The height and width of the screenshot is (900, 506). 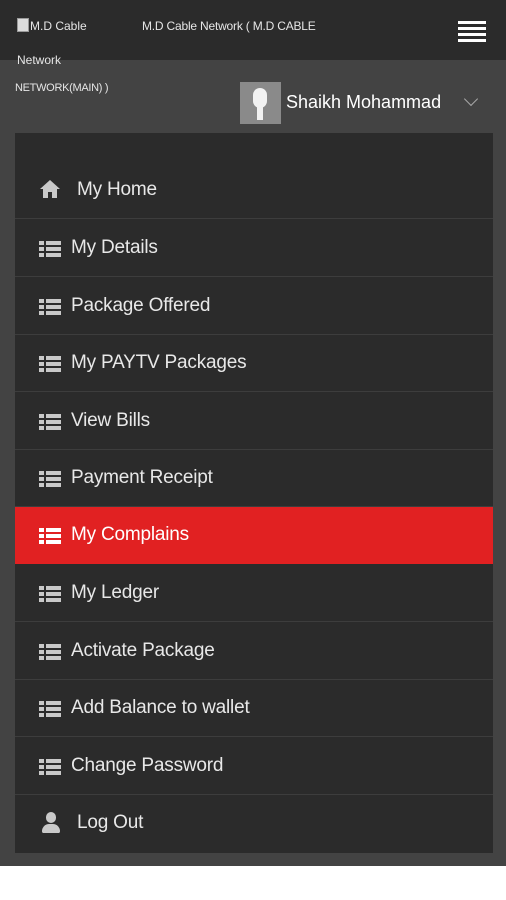 What do you see at coordinates (254, 535) in the screenshot?
I see `menu-item-my-complains: My Complains` at bounding box center [254, 535].